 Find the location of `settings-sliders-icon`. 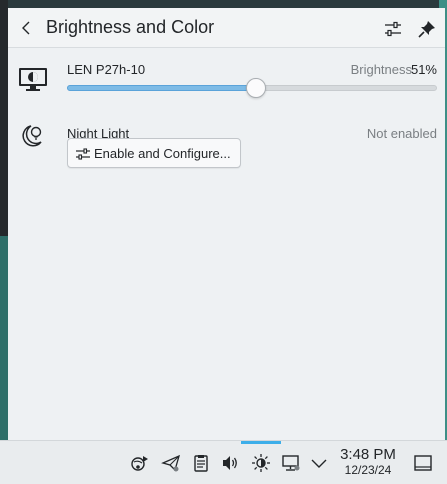

settings-sliders-icon is located at coordinates (393, 29).